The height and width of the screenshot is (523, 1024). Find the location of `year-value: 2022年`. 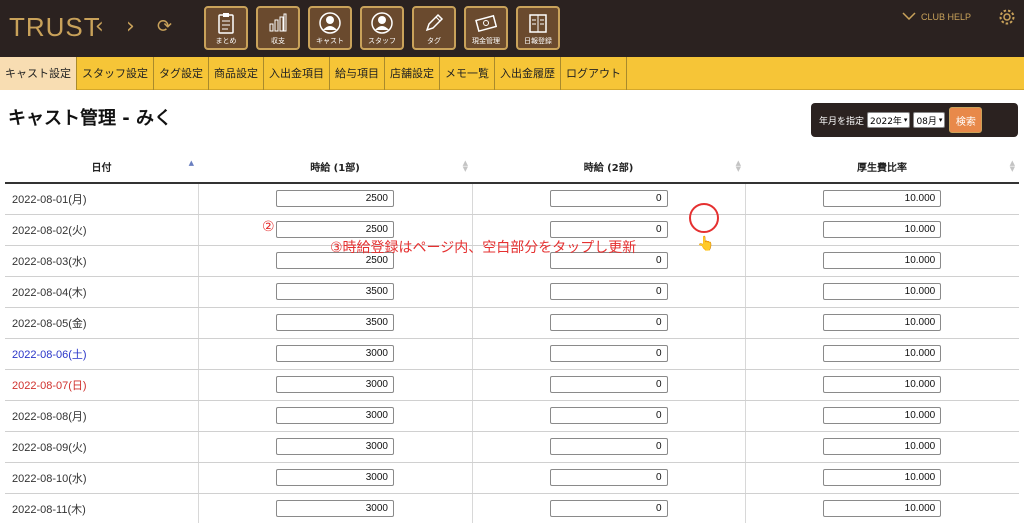

year-value: 2022年 is located at coordinates (886, 121).